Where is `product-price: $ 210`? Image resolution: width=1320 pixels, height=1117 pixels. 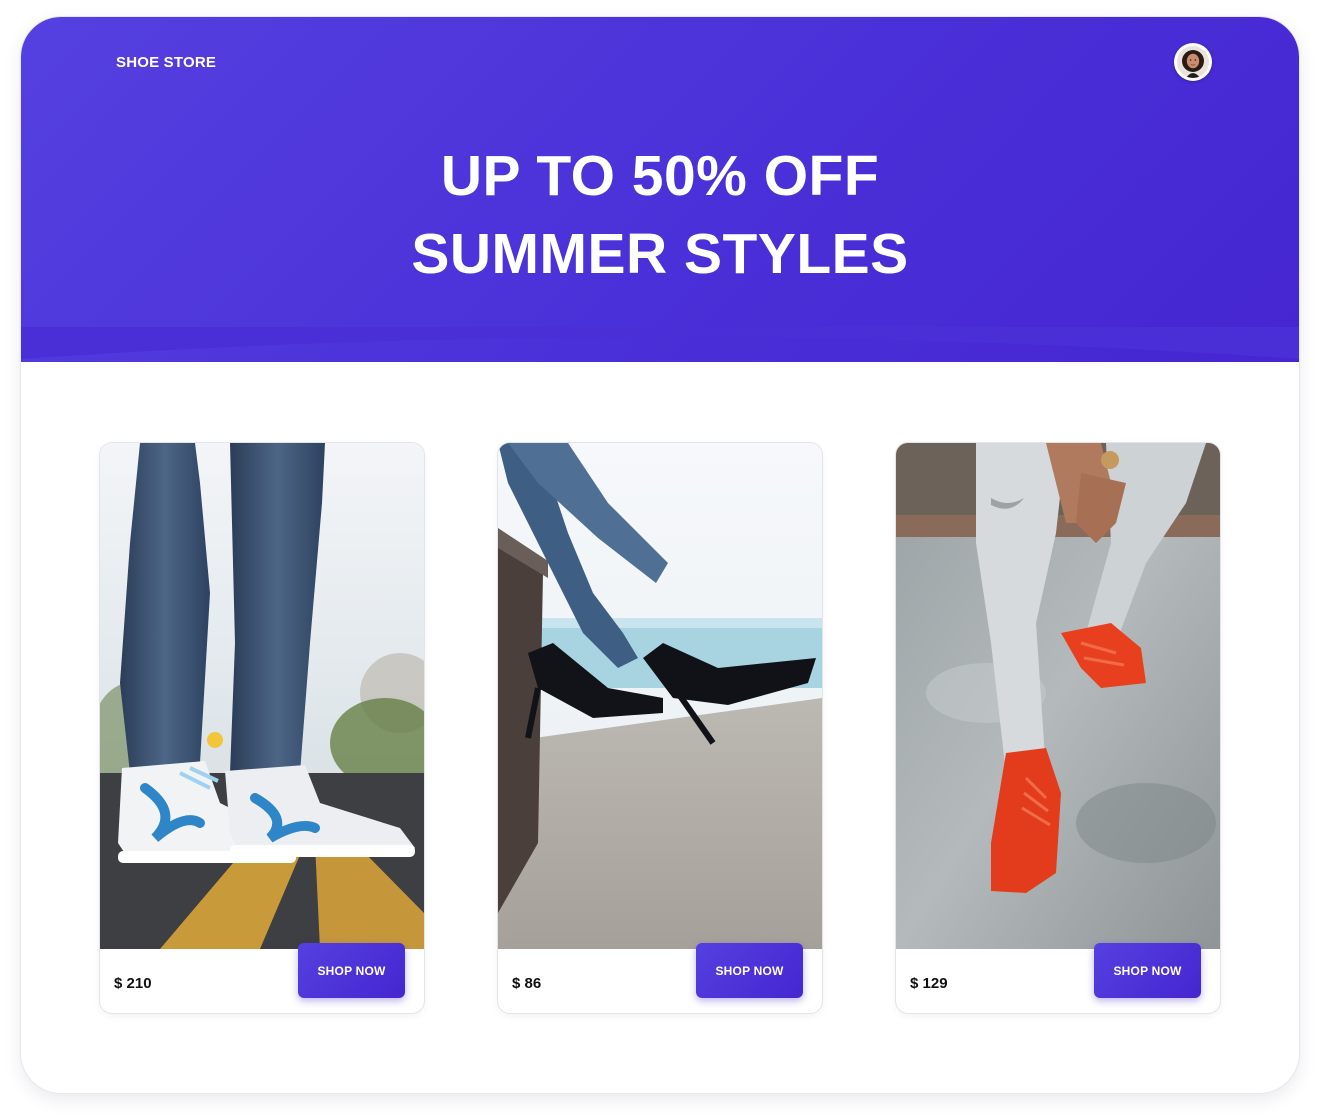 product-price: $ 210 is located at coordinates (133, 983).